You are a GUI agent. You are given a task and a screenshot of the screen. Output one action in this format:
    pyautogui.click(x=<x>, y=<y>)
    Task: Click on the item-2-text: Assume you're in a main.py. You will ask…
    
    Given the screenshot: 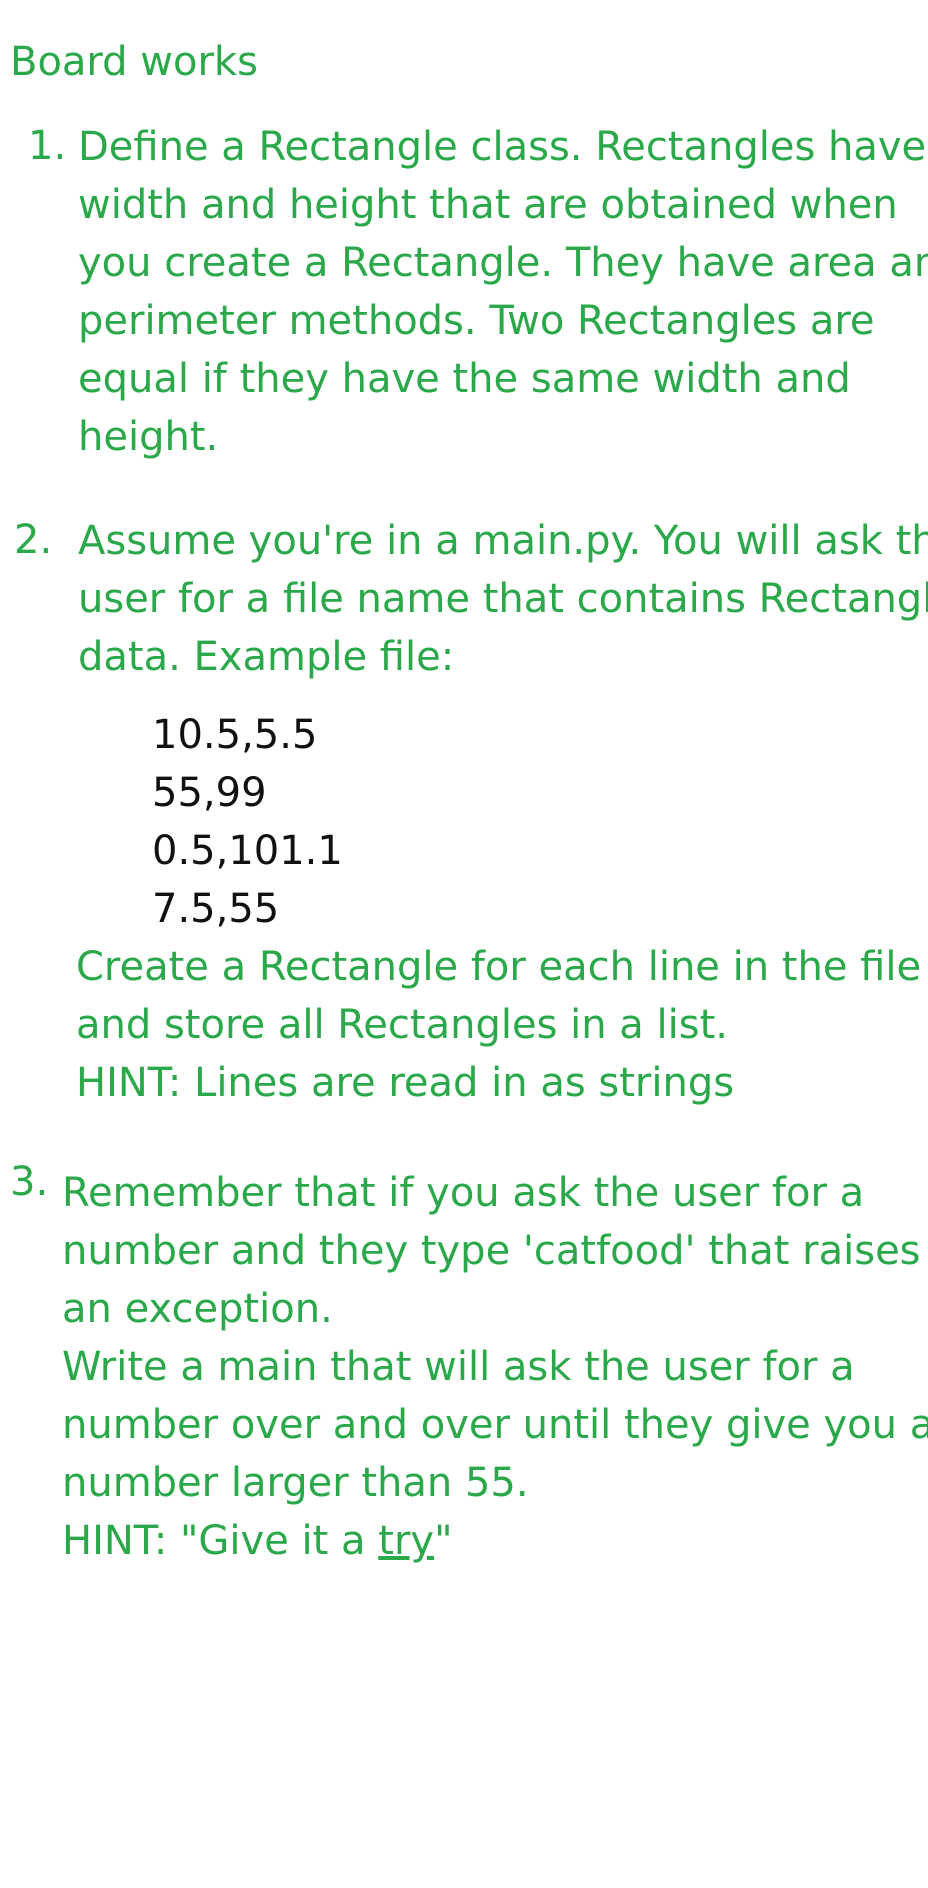 What is the action you would take?
    pyautogui.click(x=503, y=599)
    